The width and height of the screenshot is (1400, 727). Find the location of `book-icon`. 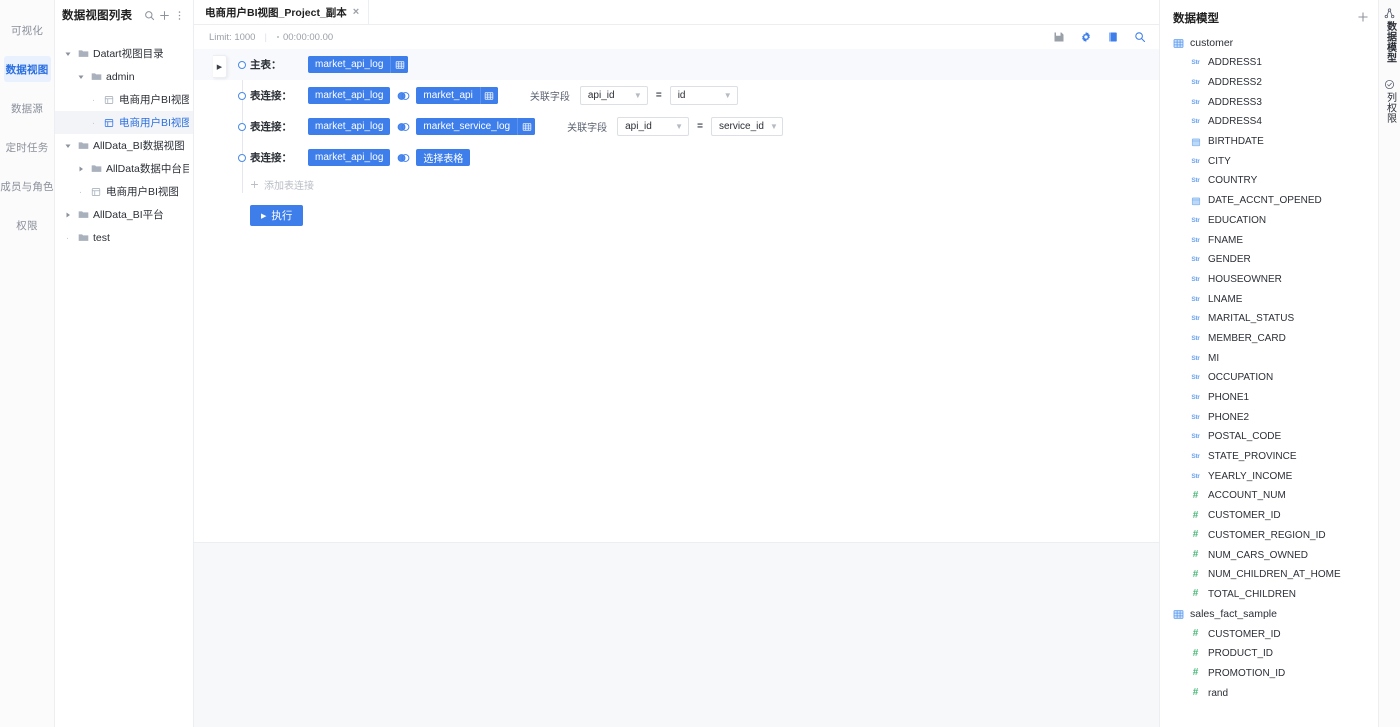

book-icon is located at coordinates (1113, 37).